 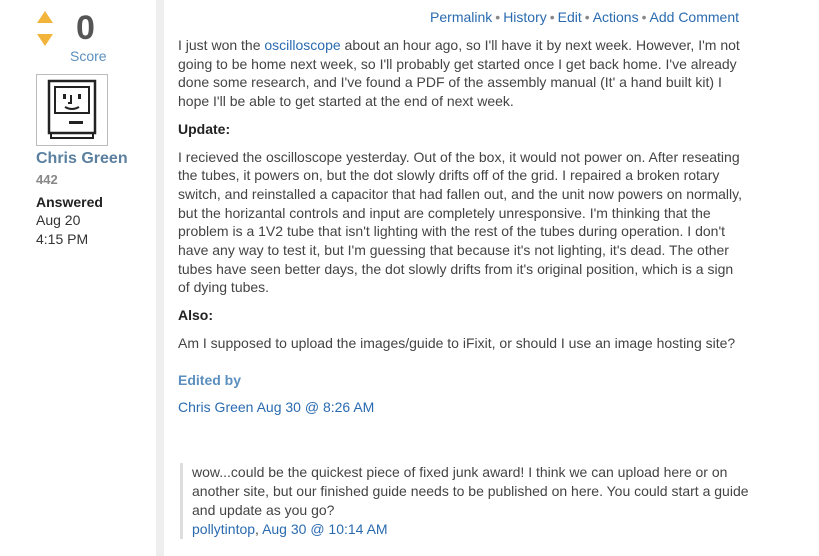 What do you see at coordinates (525, 17) in the screenshot?
I see `history-link: History` at bounding box center [525, 17].